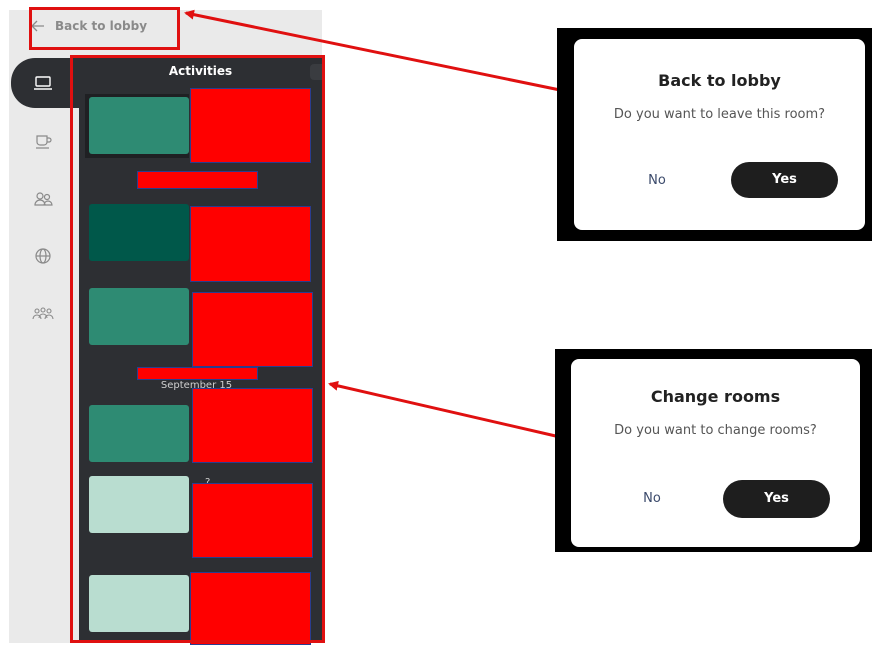 This screenshot has width=872, height=645. I want to click on coffee-icon, so click(43, 141).